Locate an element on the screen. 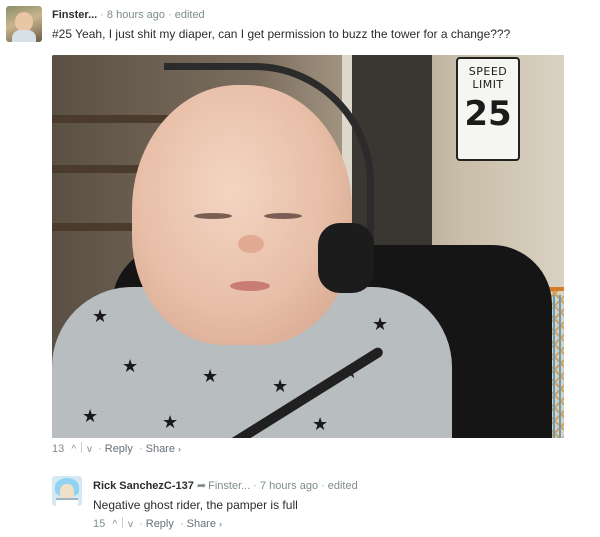 This screenshot has height=537, width=600. headset-earcup is located at coordinates (346, 258).